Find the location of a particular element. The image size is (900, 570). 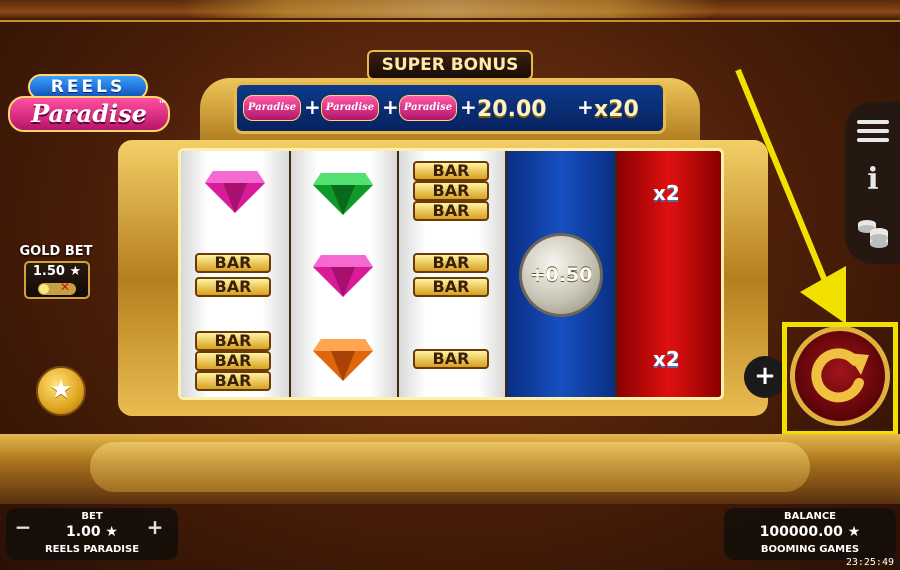

super-bonus-label: SUPER BONUS is located at coordinates (450, 65).